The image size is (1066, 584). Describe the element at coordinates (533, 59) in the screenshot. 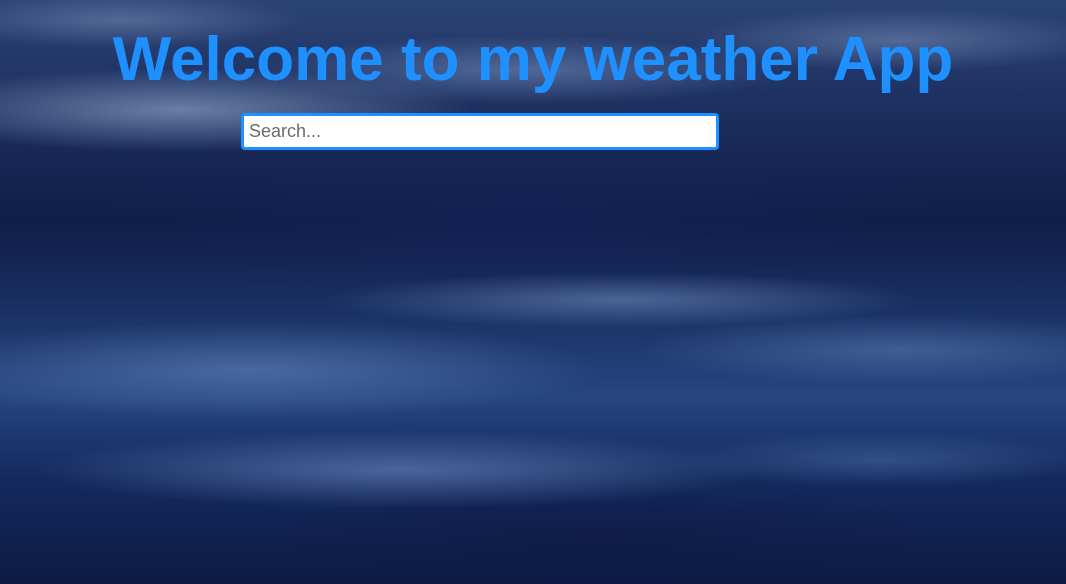

I see `page-title: Welcome to my weather App` at that location.